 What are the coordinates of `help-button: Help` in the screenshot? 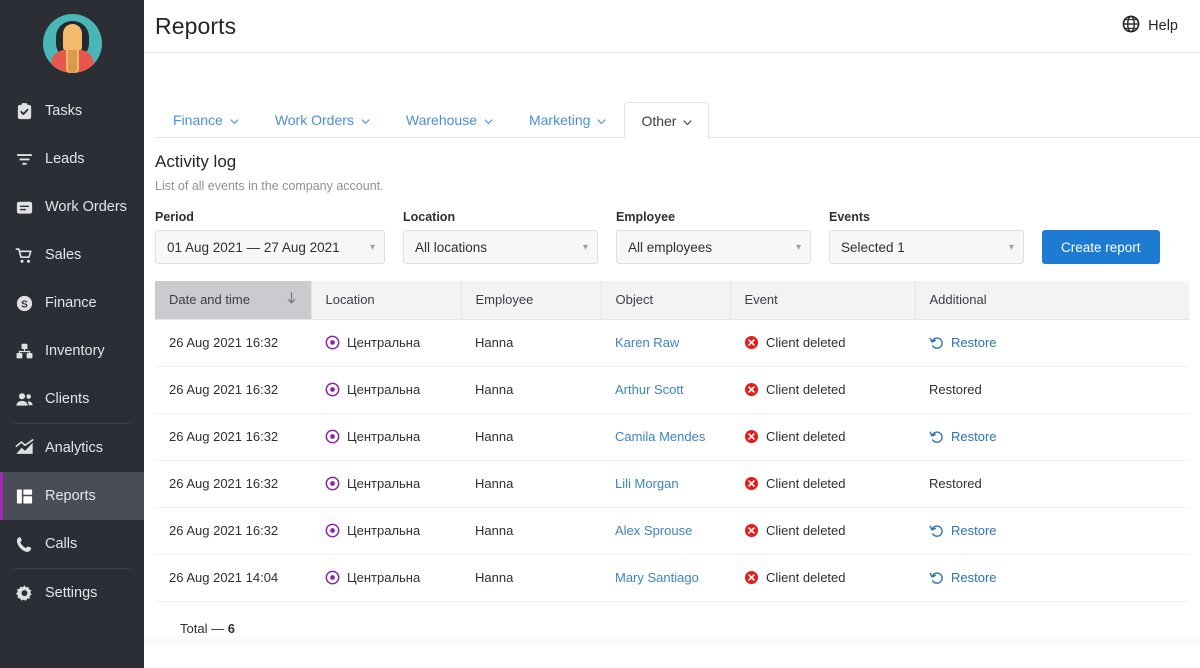 It's located at (1150, 26).